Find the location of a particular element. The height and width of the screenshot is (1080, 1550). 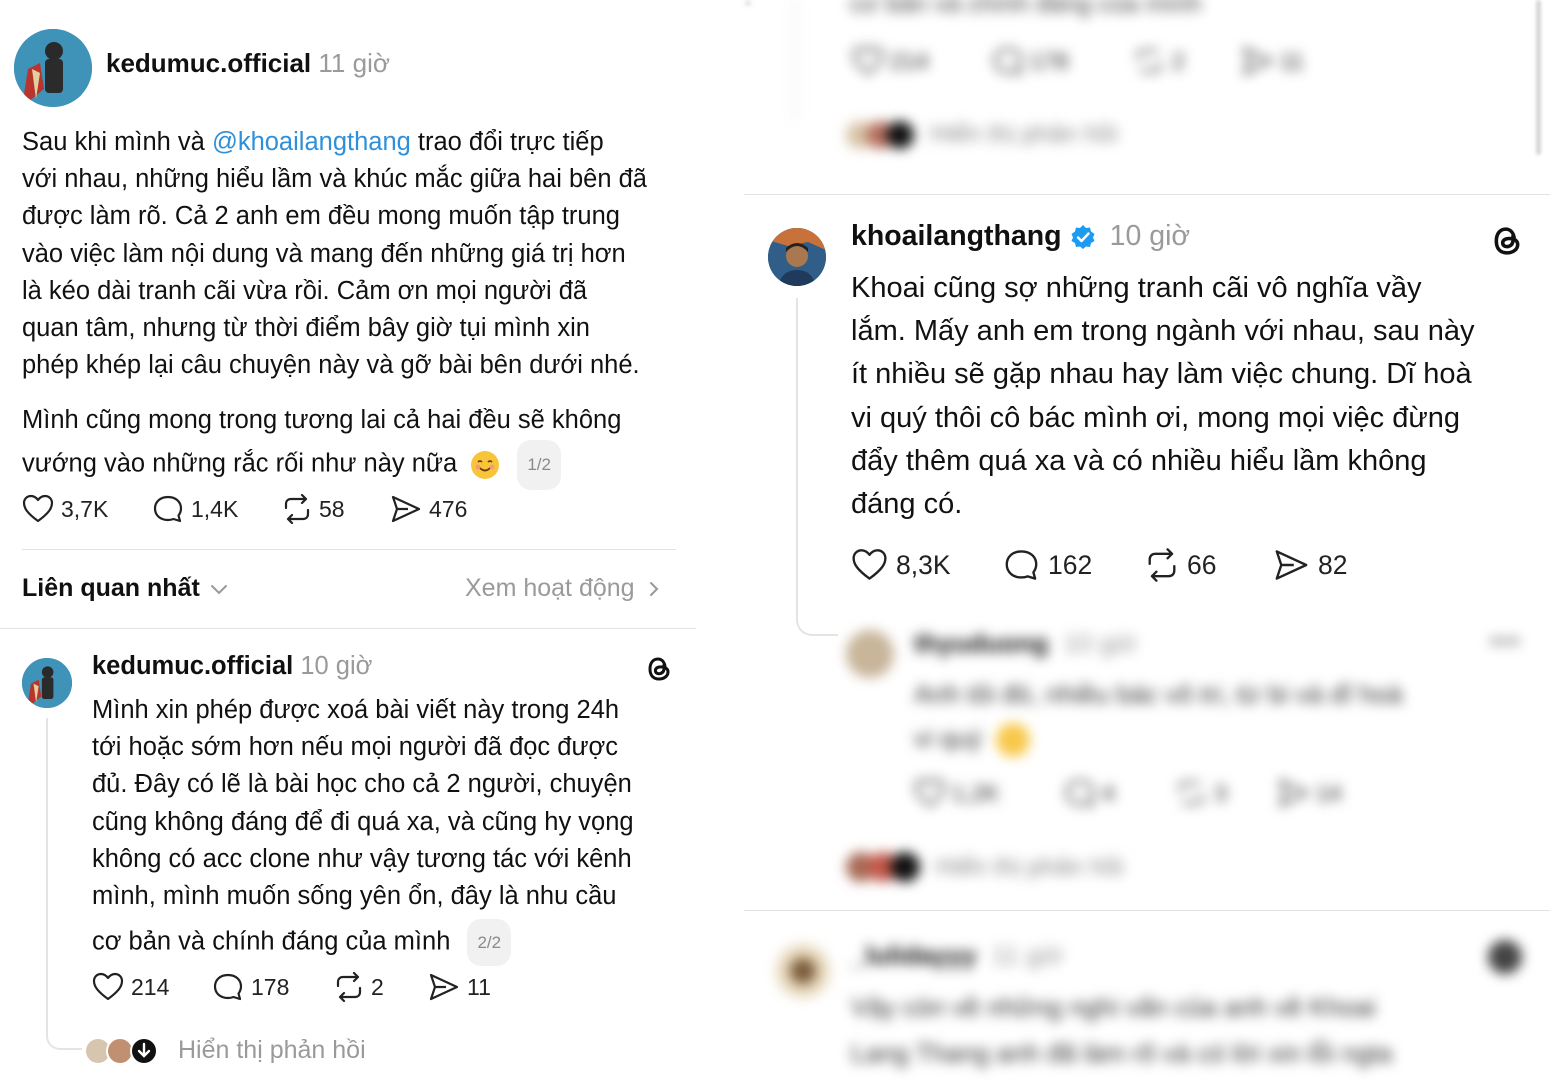

view-activity-link: Xem hoạt động is located at coordinates (564, 588).